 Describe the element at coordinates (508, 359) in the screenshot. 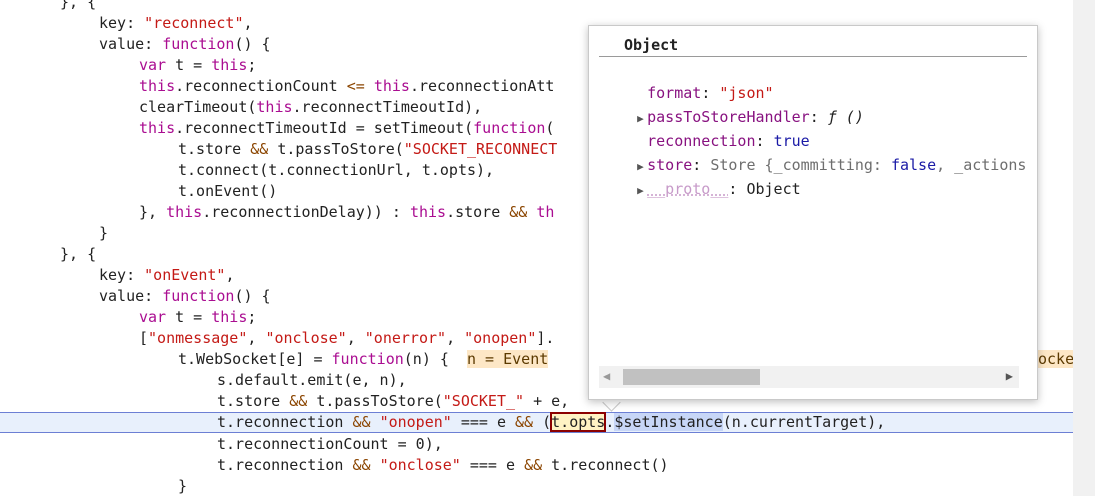

I see `inline-value-annotation: n = Event` at that location.